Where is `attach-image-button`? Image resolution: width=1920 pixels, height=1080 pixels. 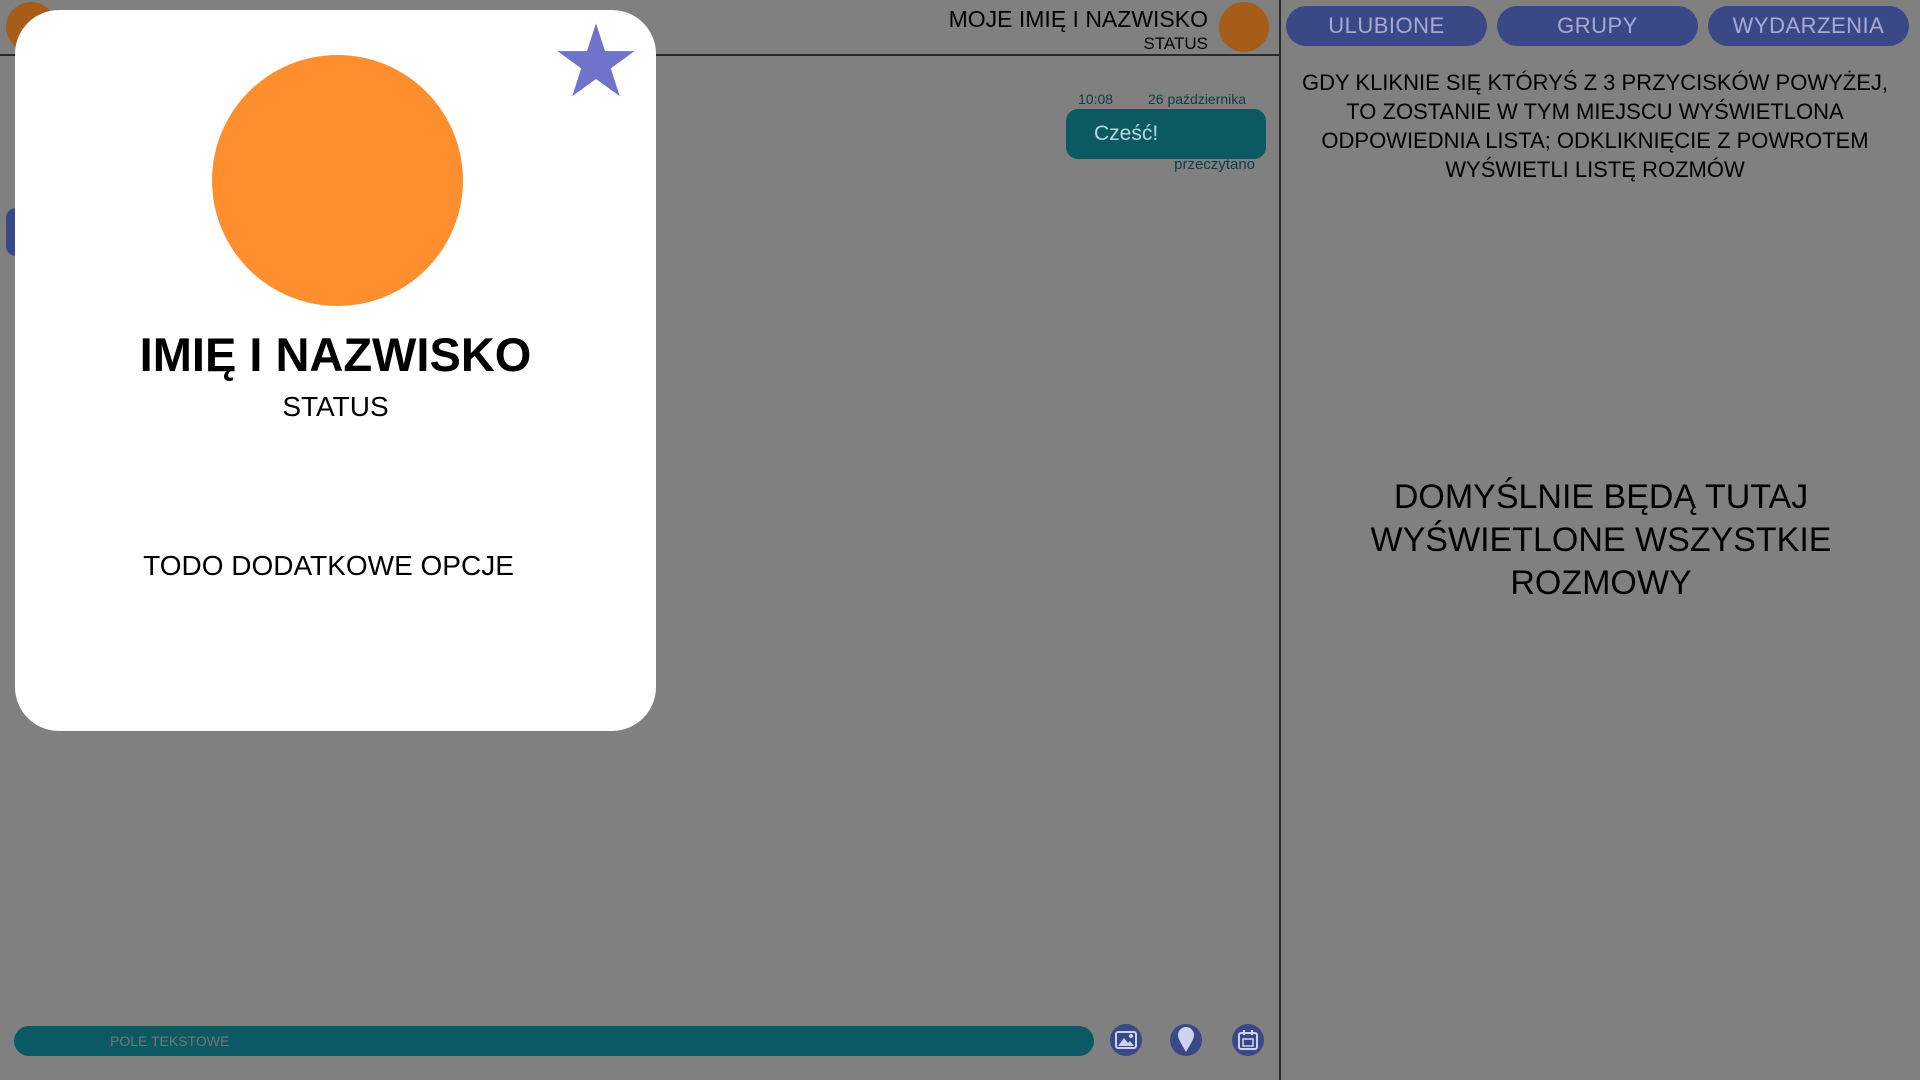 attach-image-button is located at coordinates (1126, 1040).